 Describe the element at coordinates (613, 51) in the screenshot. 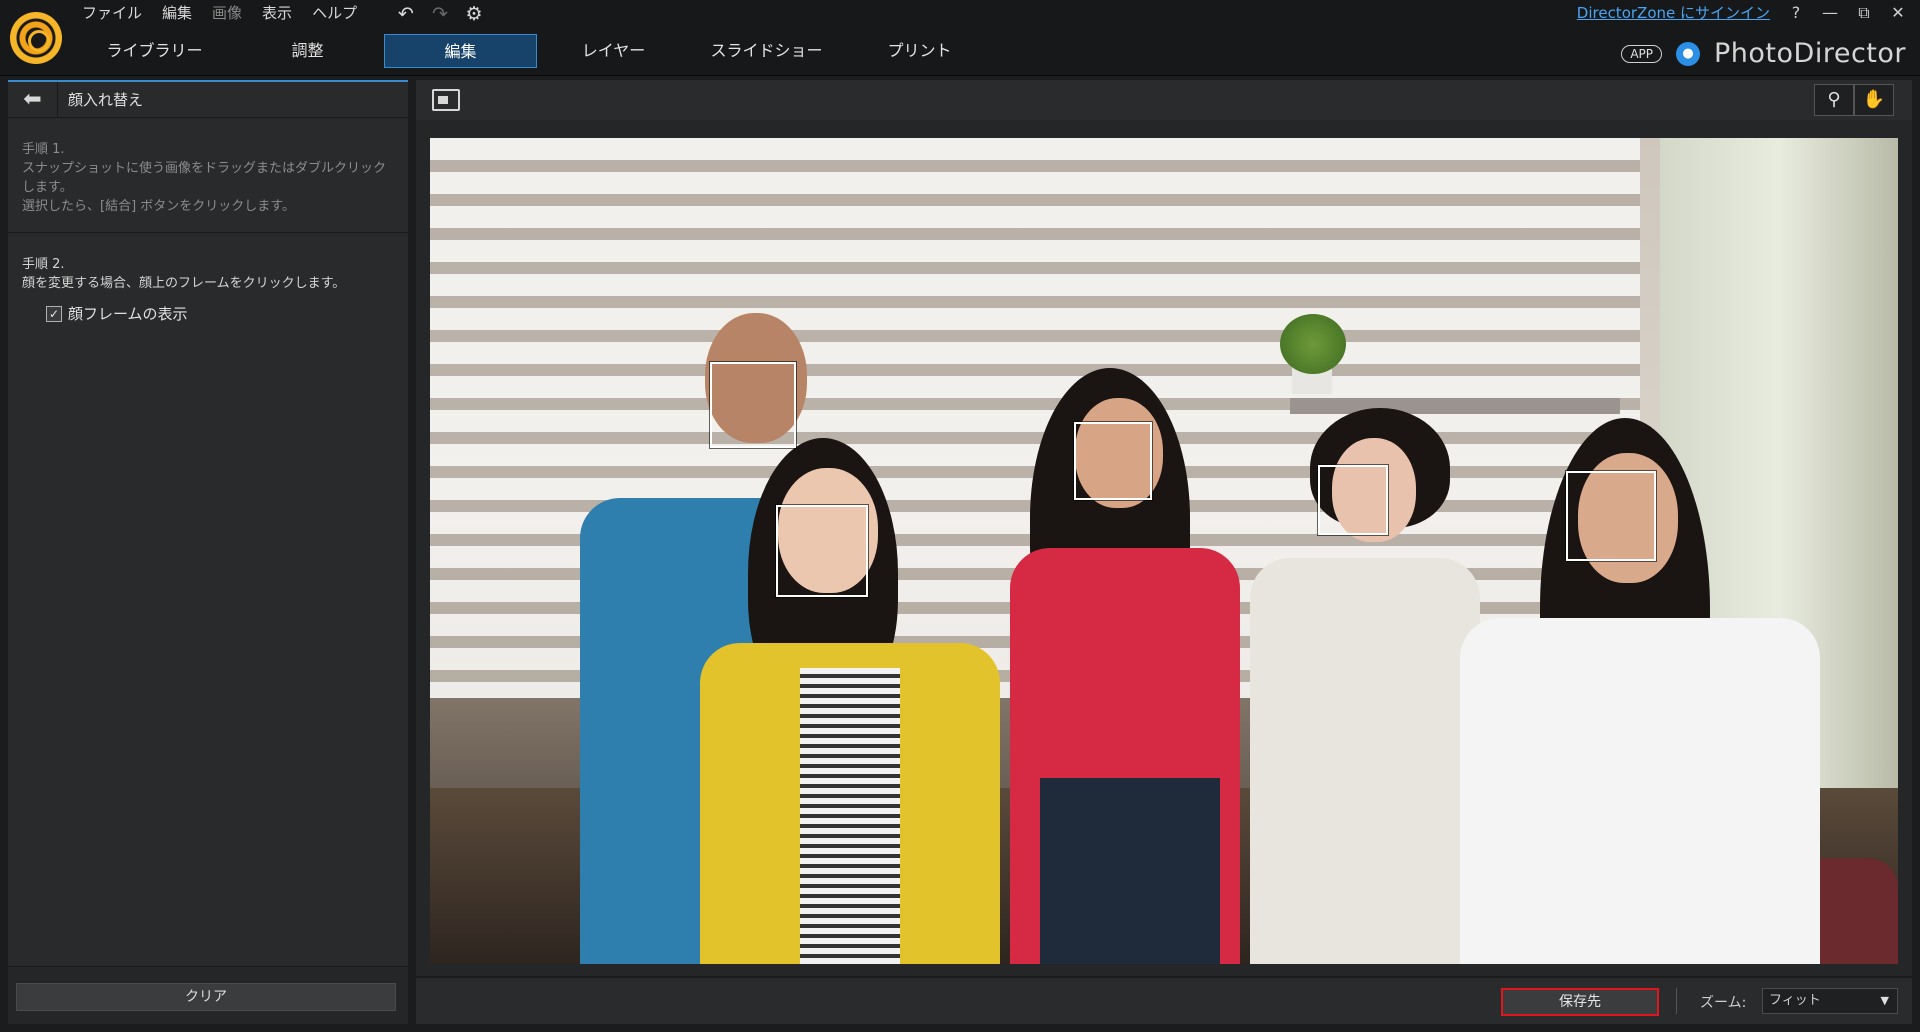

I see `tab-layer: レイヤー` at that location.